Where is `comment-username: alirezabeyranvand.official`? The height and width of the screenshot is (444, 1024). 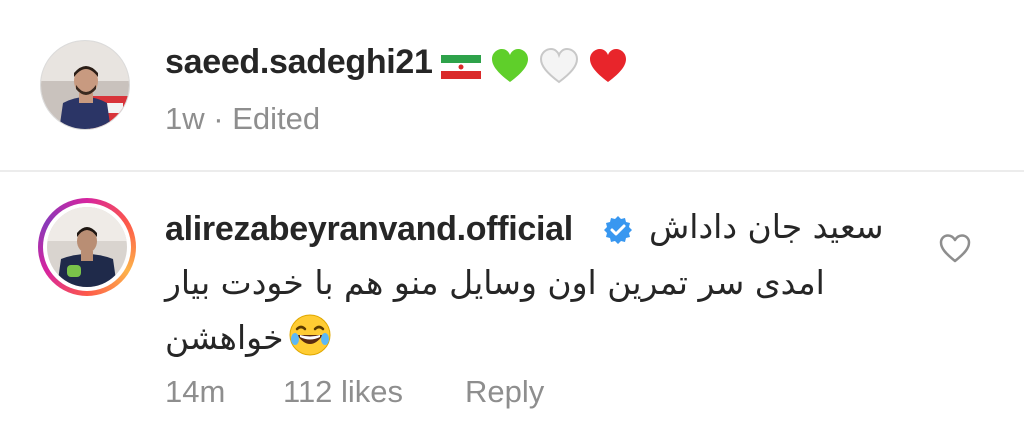 comment-username: alirezabeyranvand.official is located at coordinates (369, 229).